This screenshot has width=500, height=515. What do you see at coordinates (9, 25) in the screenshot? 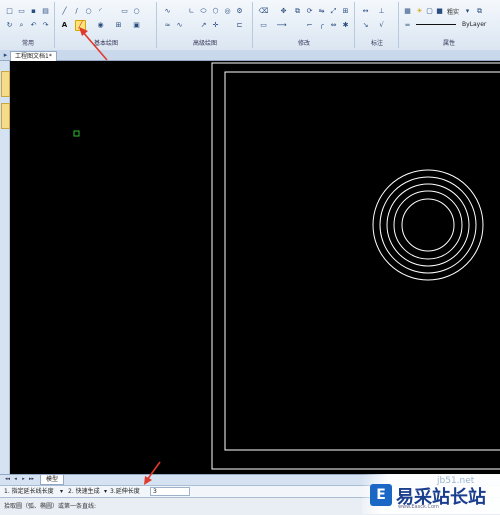
I see `pan-icon: ↻` at bounding box center [9, 25].